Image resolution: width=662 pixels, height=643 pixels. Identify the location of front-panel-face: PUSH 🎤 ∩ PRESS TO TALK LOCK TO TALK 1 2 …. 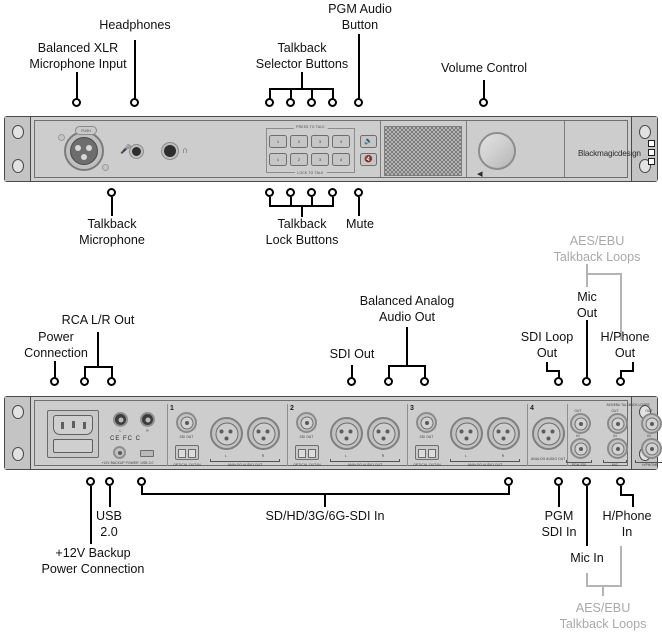
(344, 150).